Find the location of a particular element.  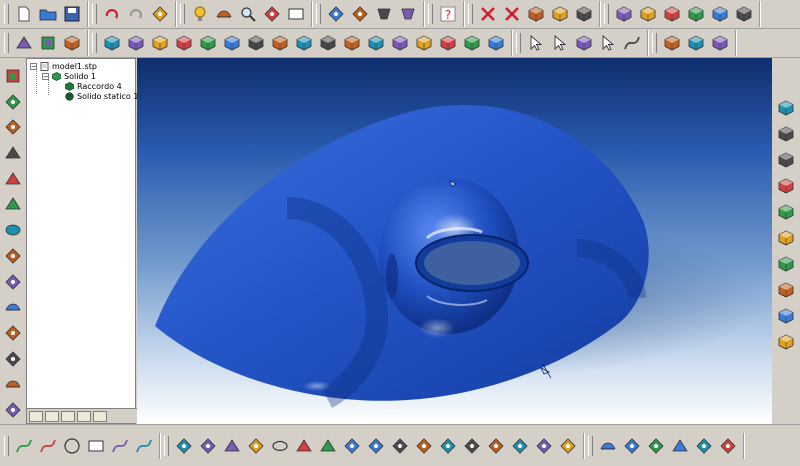

surface-10-button is located at coordinates (472, 446).